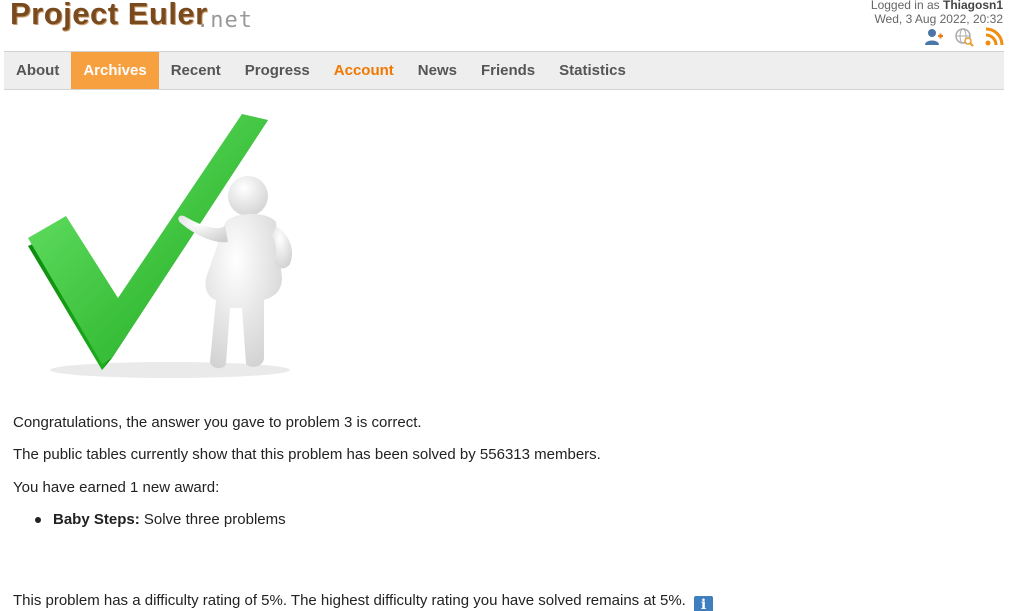 The height and width of the screenshot is (611, 1013). What do you see at coordinates (994, 37) in the screenshot?
I see `rss-icon` at bounding box center [994, 37].